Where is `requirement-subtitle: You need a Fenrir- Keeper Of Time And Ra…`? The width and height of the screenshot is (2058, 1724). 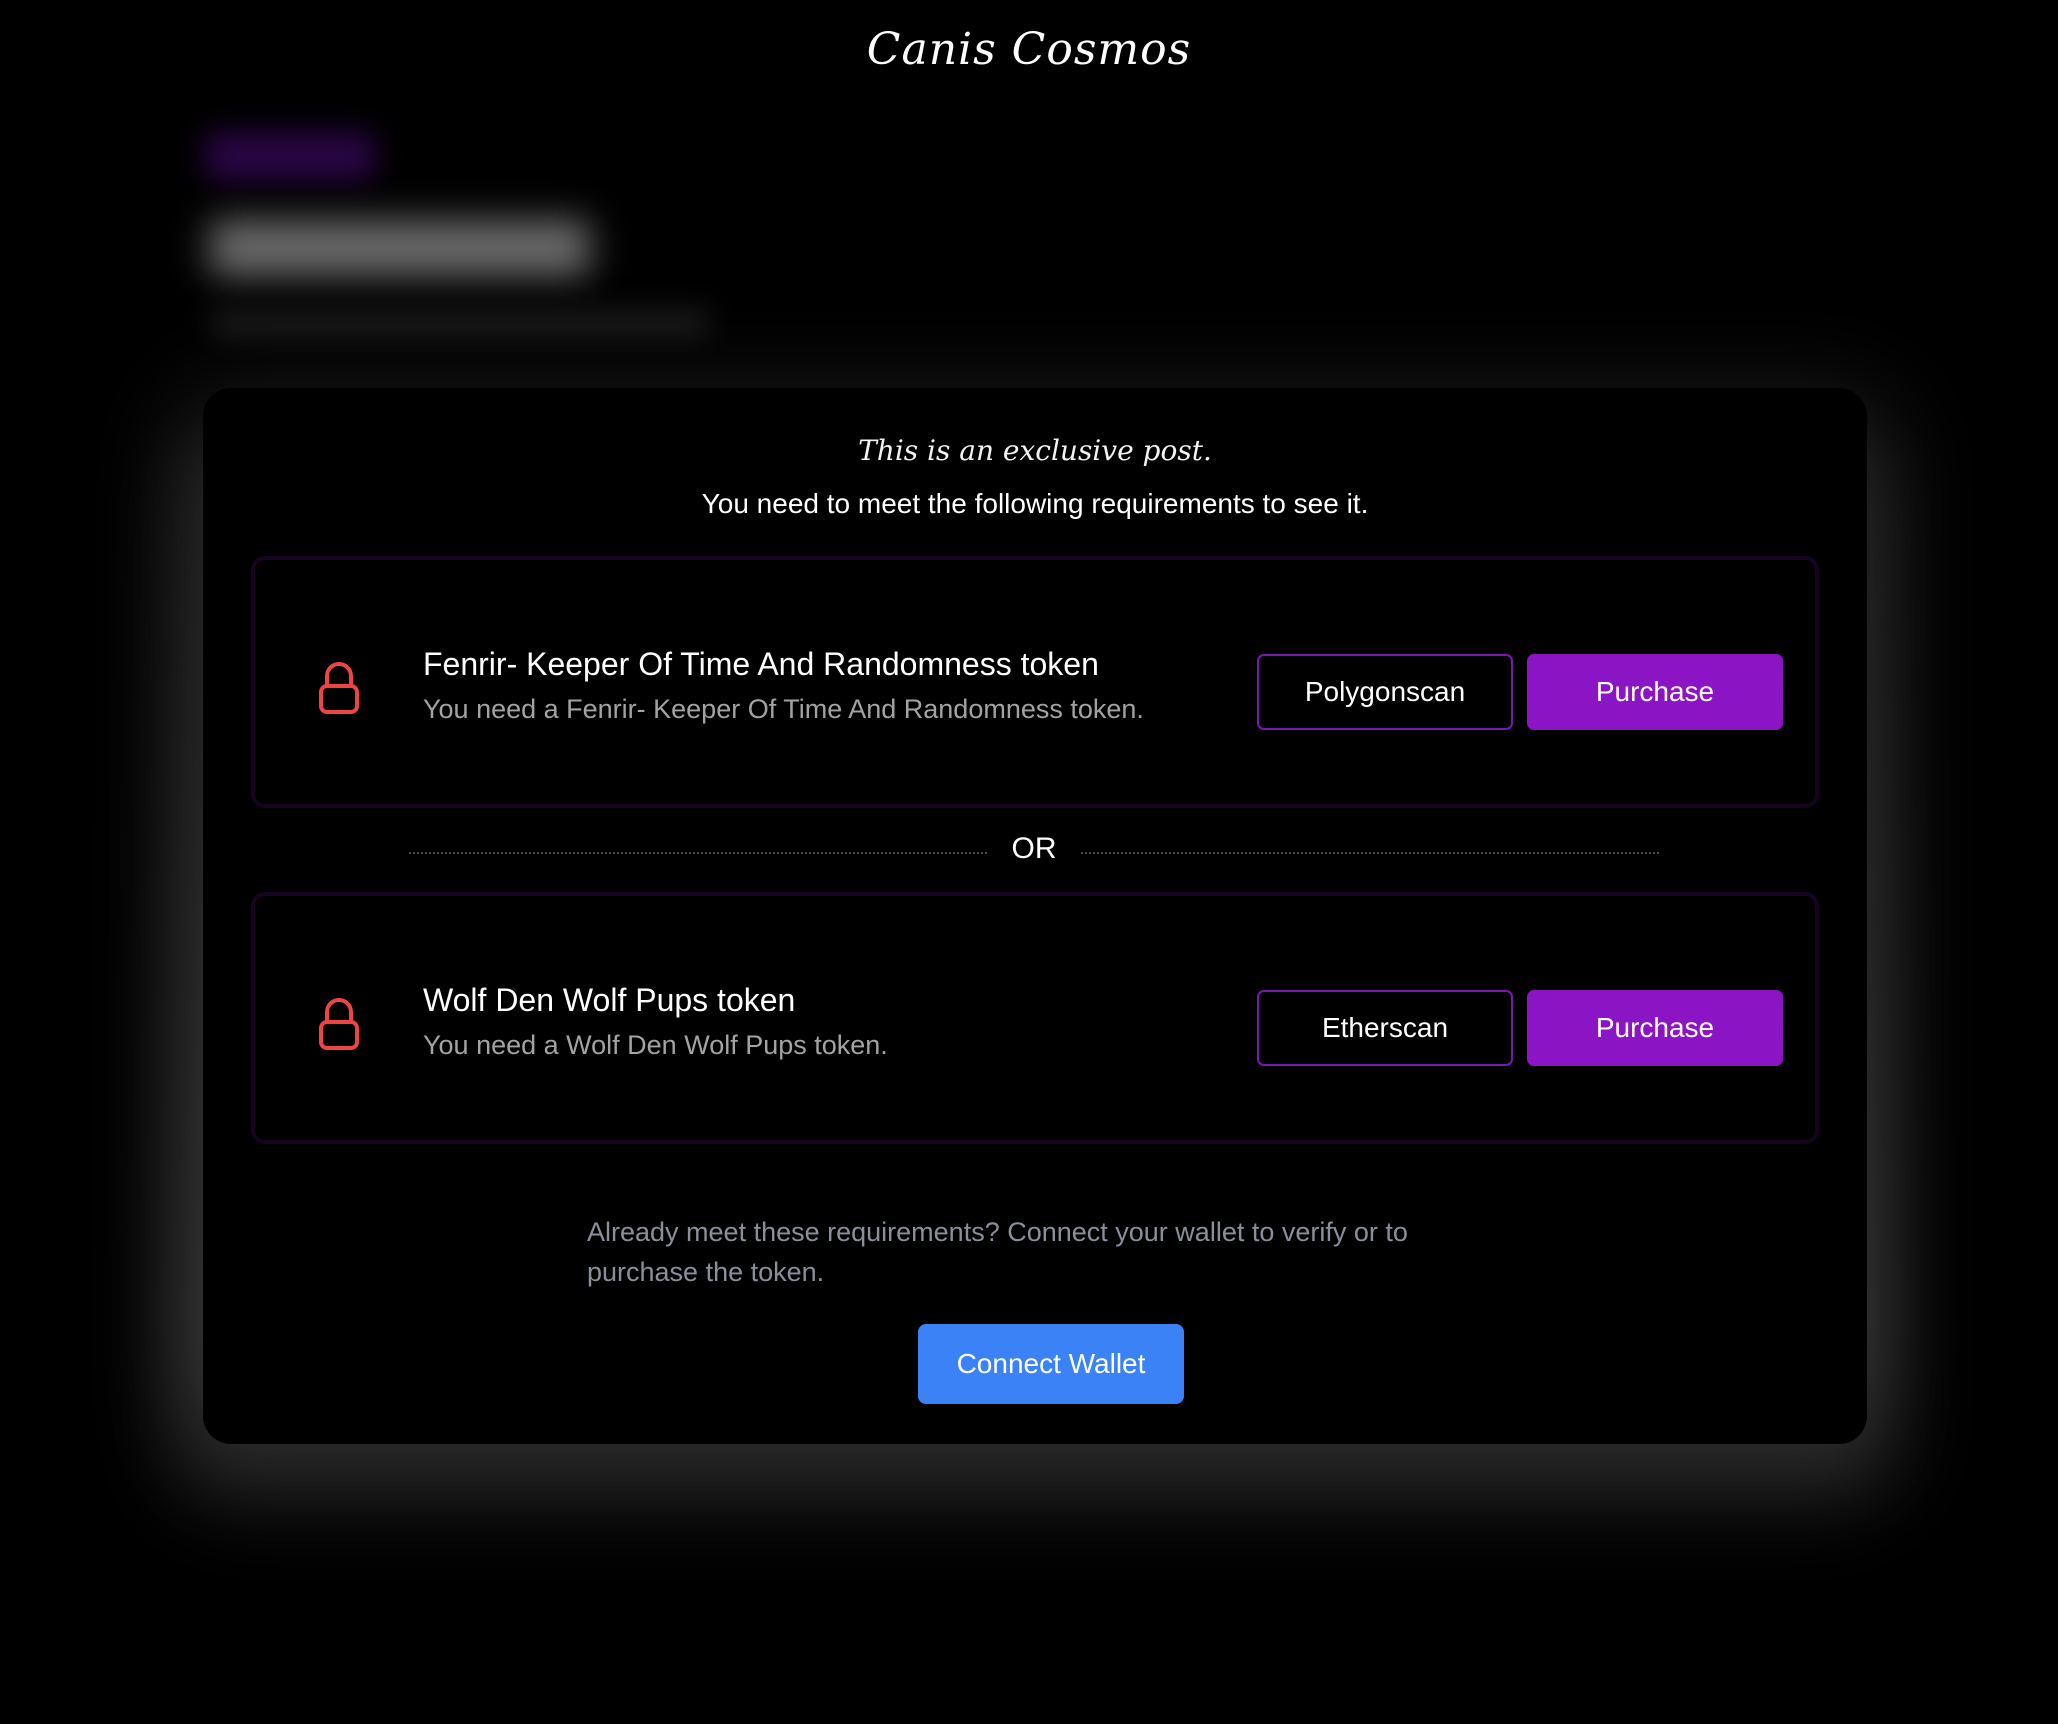
requirement-subtitle: You need a Fenrir- Keeper Of Time And Ra… is located at coordinates (783, 709).